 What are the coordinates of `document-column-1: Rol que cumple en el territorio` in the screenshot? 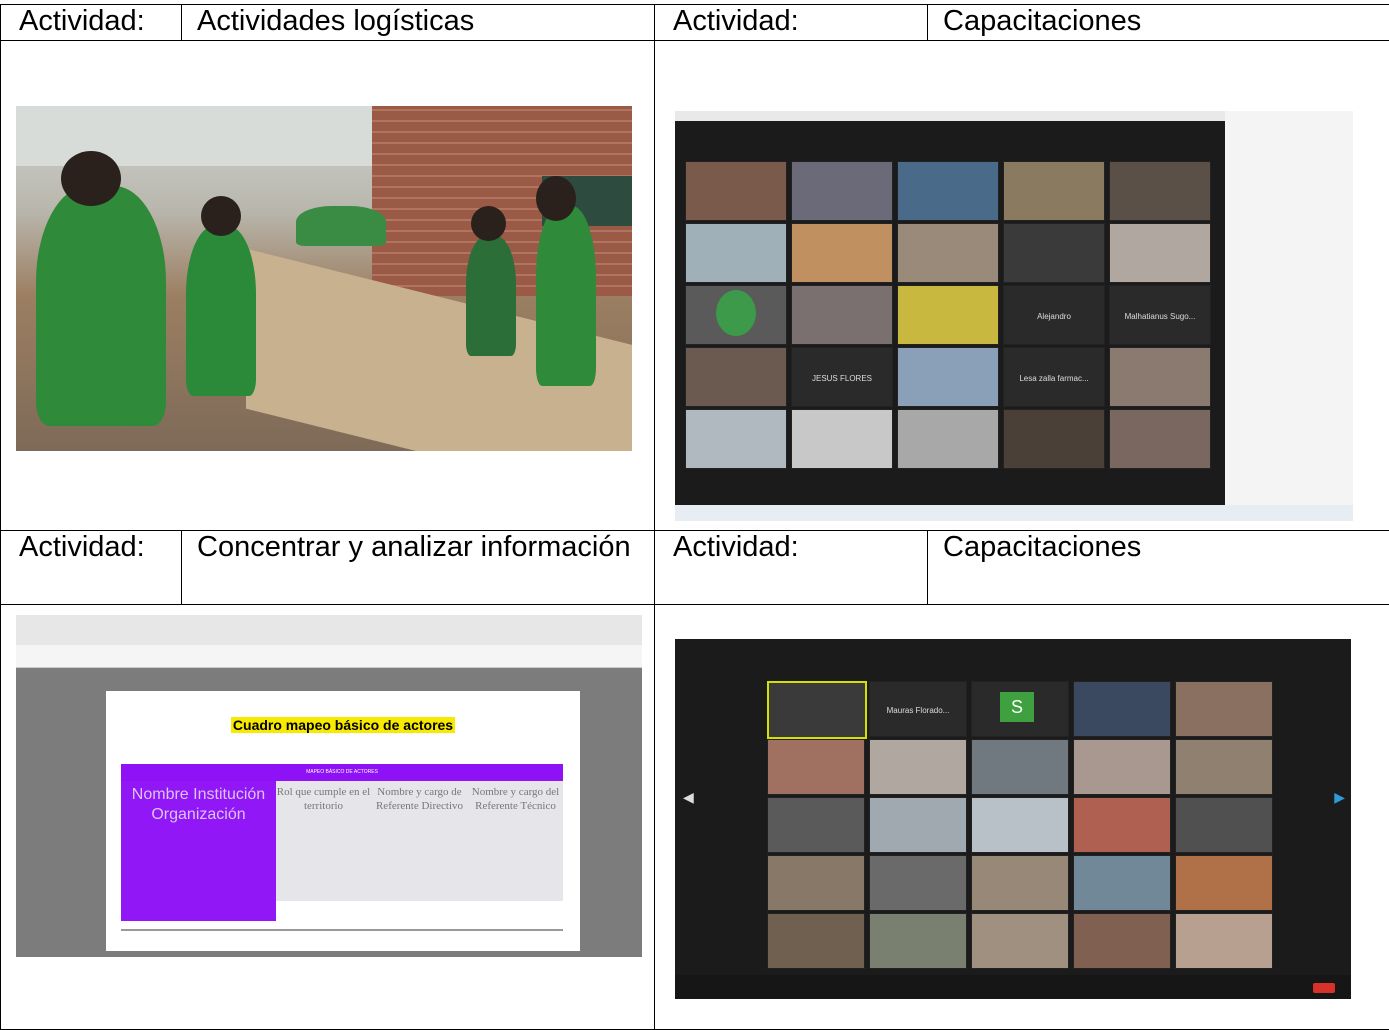 It's located at (323, 799).